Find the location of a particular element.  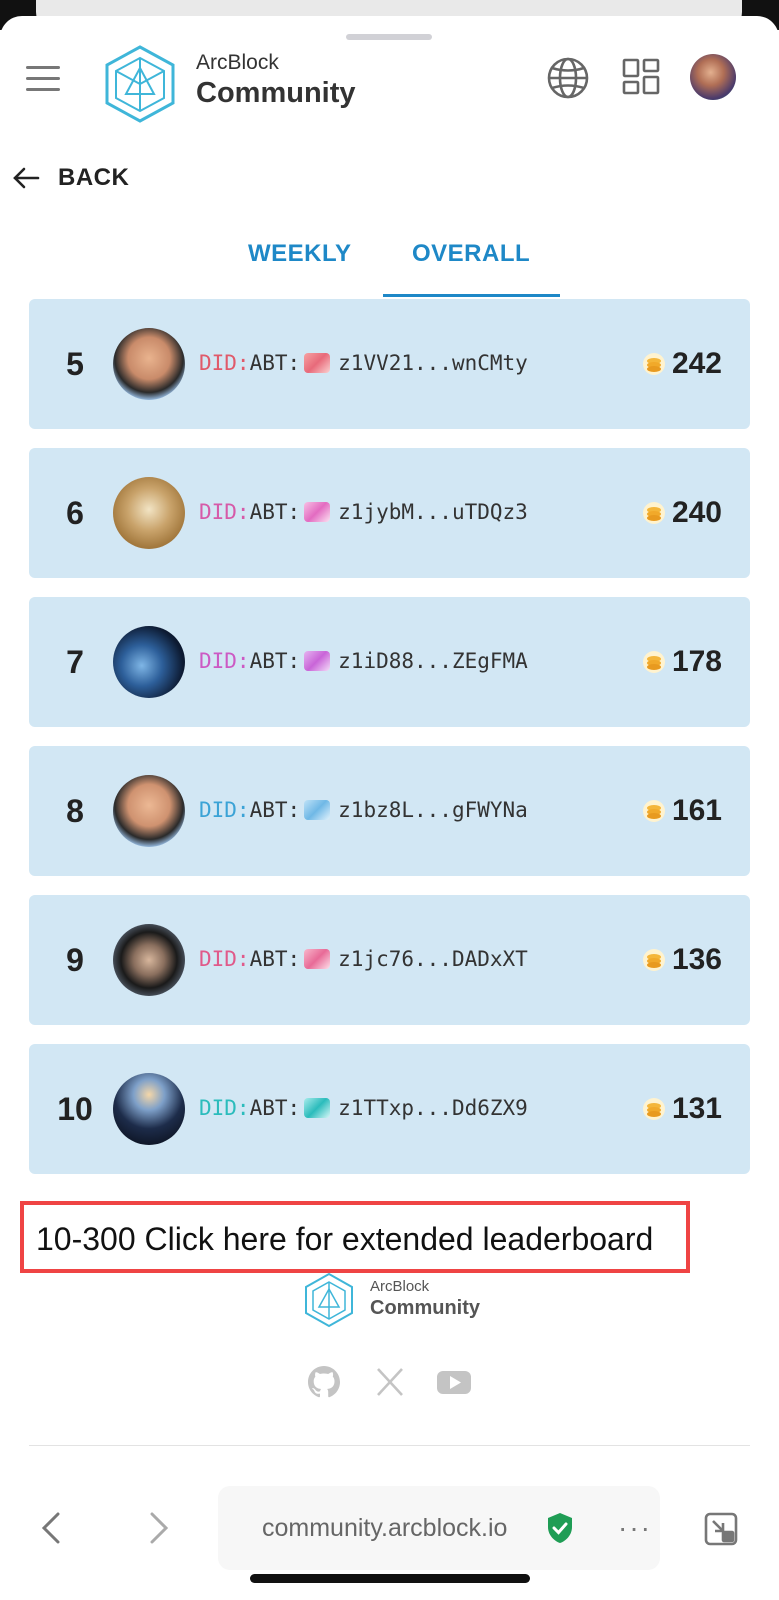

menu-icon is located at coordinates (43, 80).